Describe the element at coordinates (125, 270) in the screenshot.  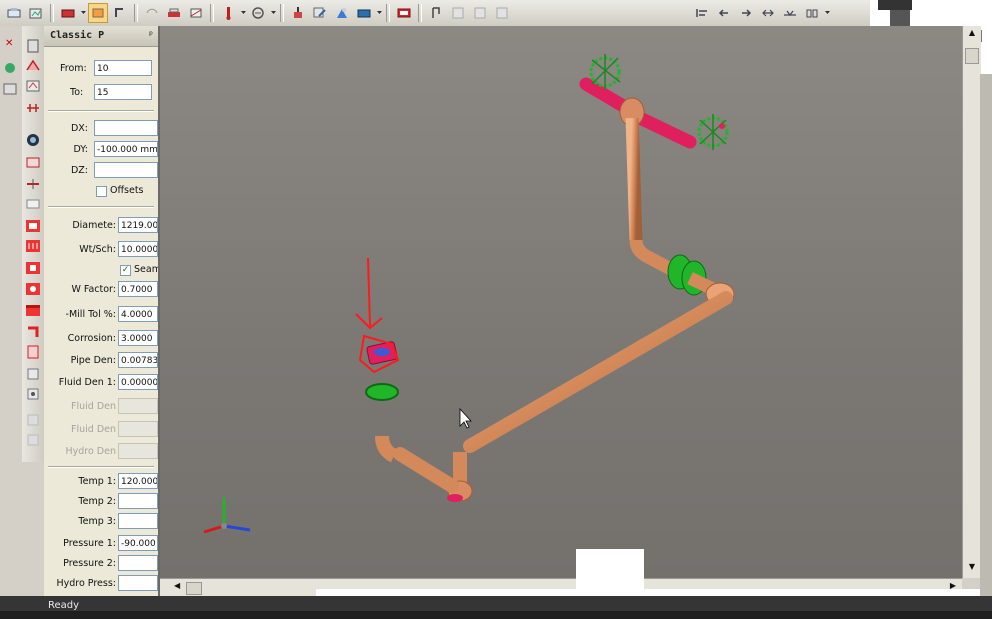
I see `seam-checkbox: ✓` at that location.